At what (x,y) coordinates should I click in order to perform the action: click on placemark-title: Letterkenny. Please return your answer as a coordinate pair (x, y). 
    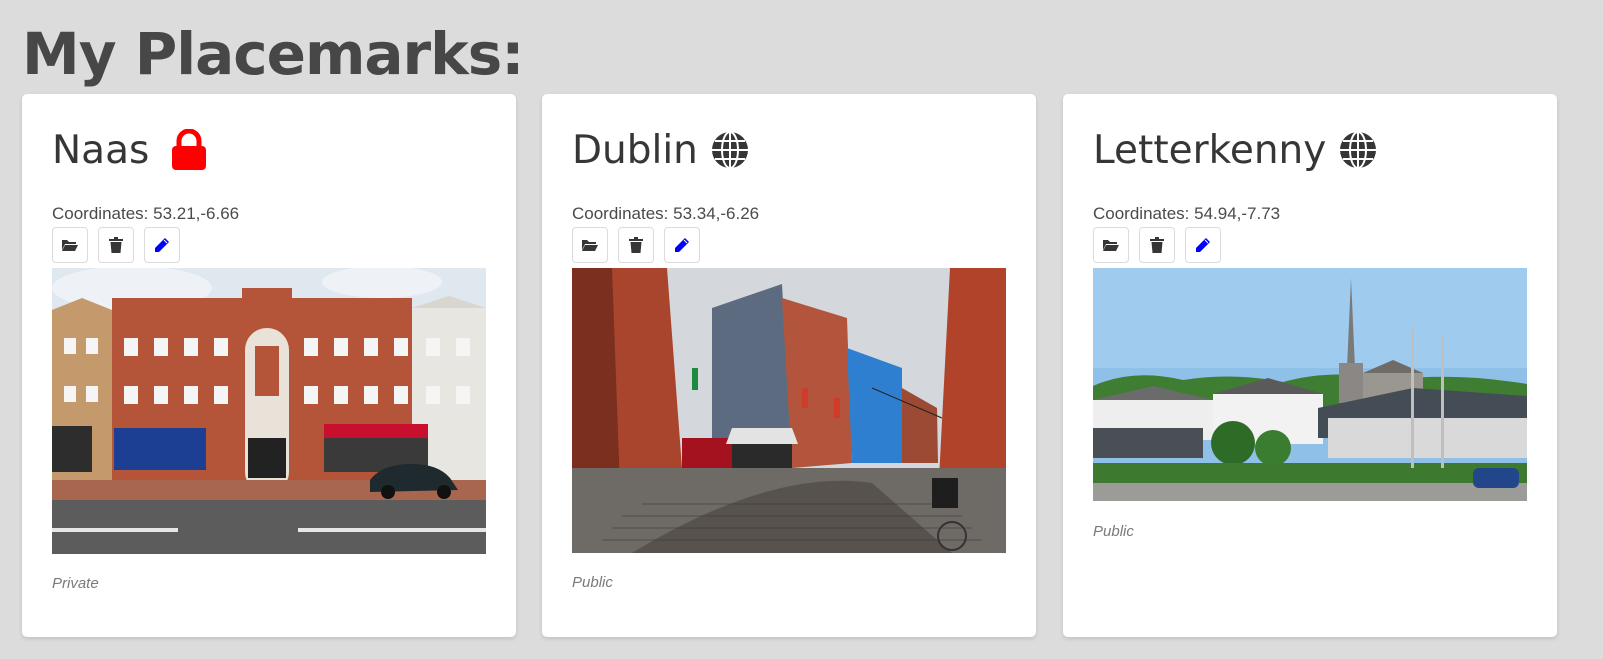
    Looking at the image, I should click on (1235, 150).